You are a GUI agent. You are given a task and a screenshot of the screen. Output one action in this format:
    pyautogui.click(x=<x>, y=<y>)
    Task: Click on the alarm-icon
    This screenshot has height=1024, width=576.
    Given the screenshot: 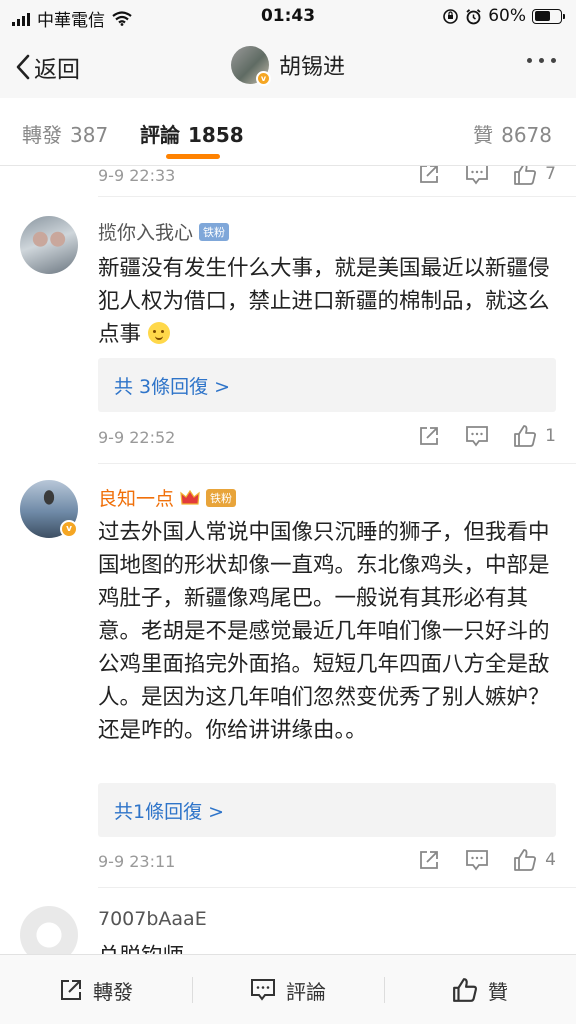 What is the action you would take?
    pyautogui.click(x=473, y=16)
    